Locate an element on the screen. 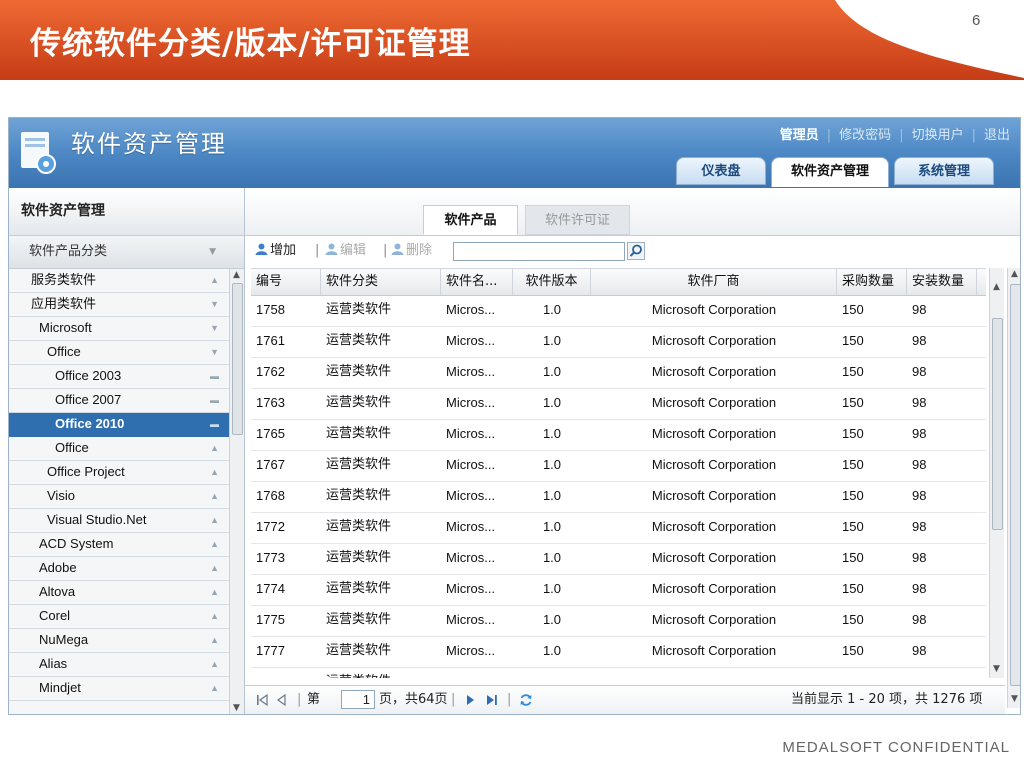 Image resolution: width=1024 pixels, height=768 pixels. prev-page-icon is located at coordinates (282, 700).